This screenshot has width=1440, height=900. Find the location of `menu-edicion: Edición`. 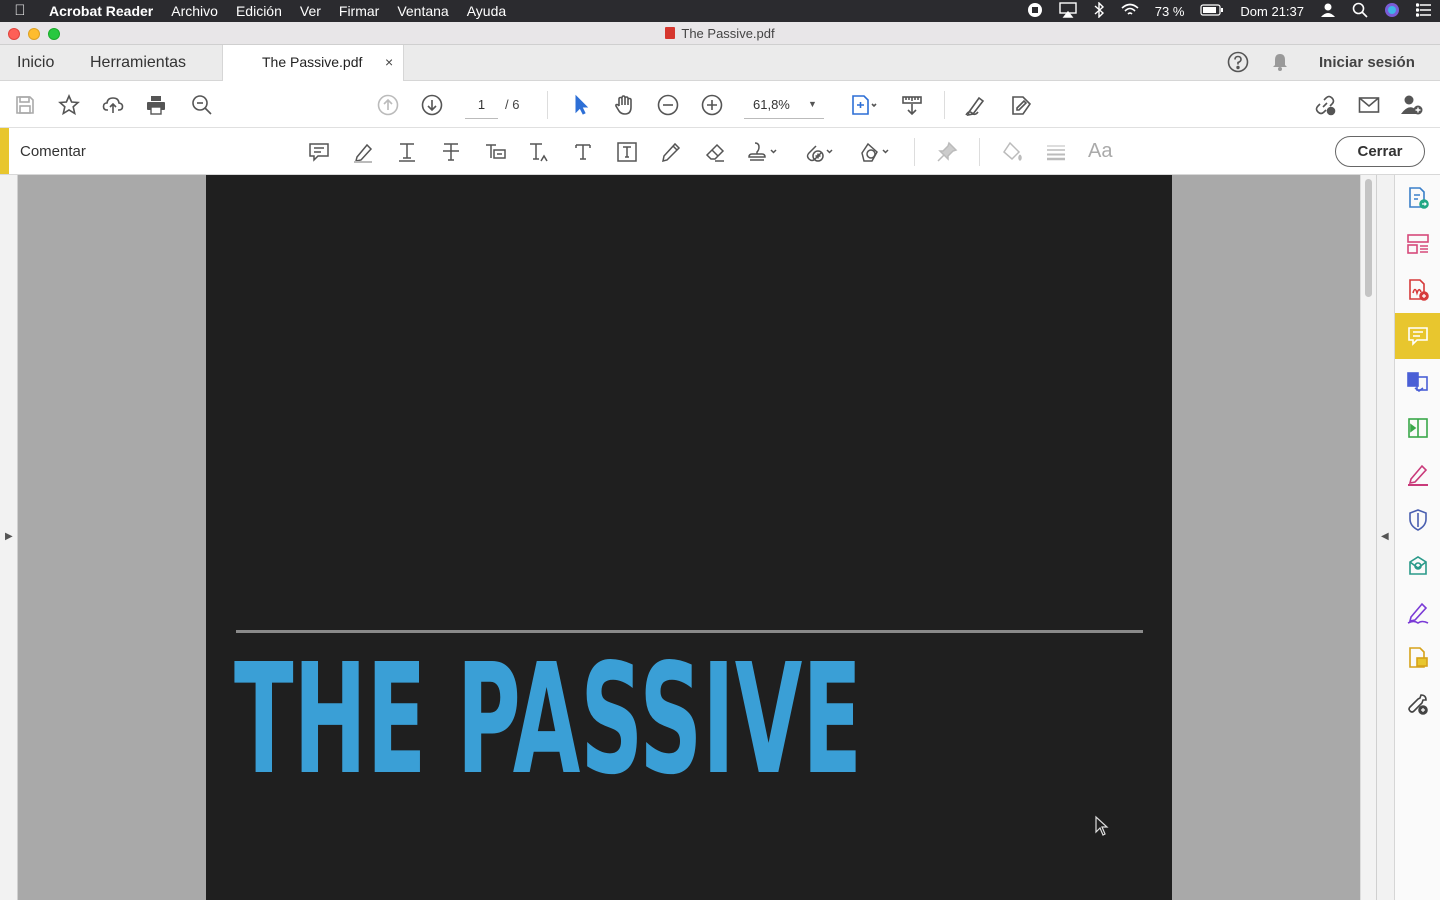

menu-edicion: Edición is located at coordinates (259, 11).